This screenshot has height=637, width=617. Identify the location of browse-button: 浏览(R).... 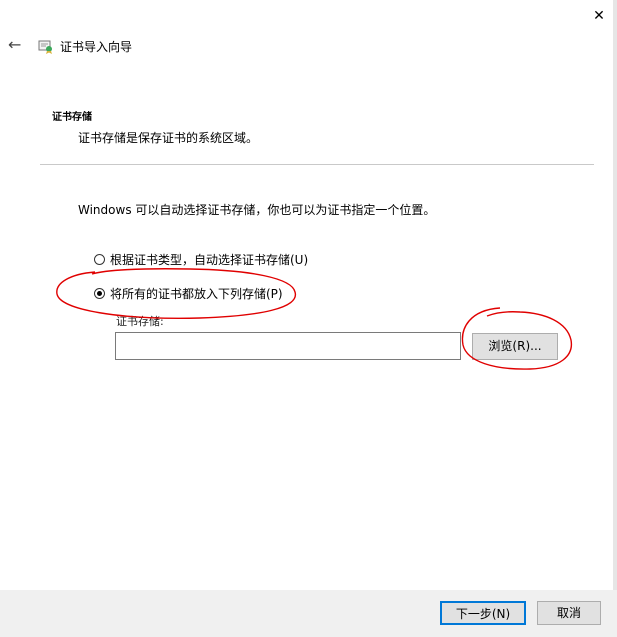
(515, 346).